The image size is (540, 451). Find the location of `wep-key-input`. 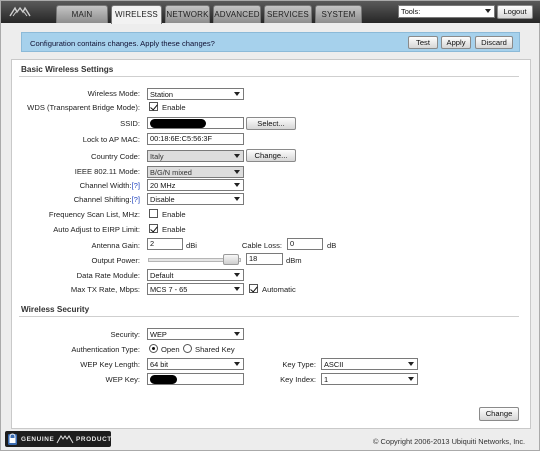

wep-key-input is located at coordinates (195, 379).